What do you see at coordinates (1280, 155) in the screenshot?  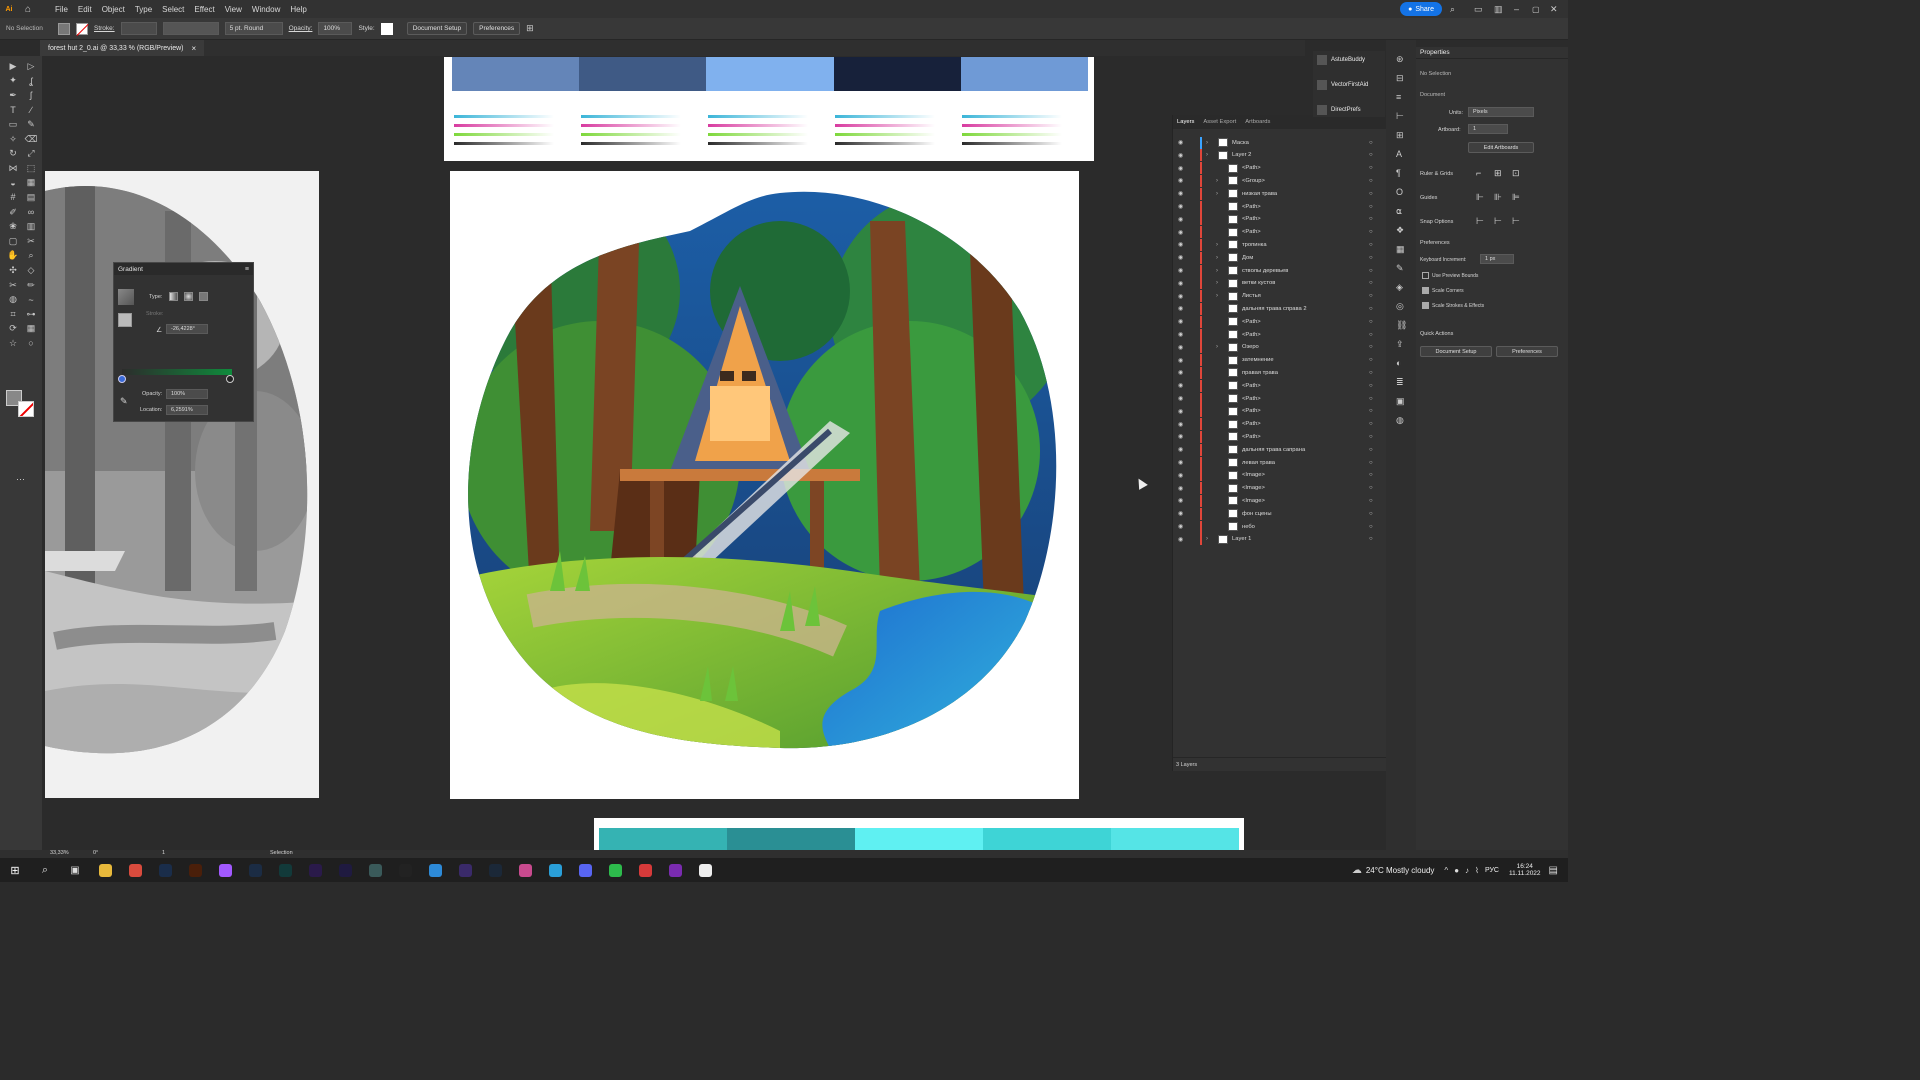 I see `layer-row: ◉ › Layer 2 ○` at bounding box center [1280, 155].